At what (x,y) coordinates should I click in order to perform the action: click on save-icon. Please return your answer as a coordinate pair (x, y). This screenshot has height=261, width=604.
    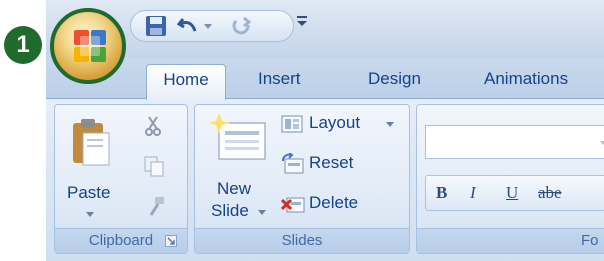
    Looking at the image, I should click on (156, 26).